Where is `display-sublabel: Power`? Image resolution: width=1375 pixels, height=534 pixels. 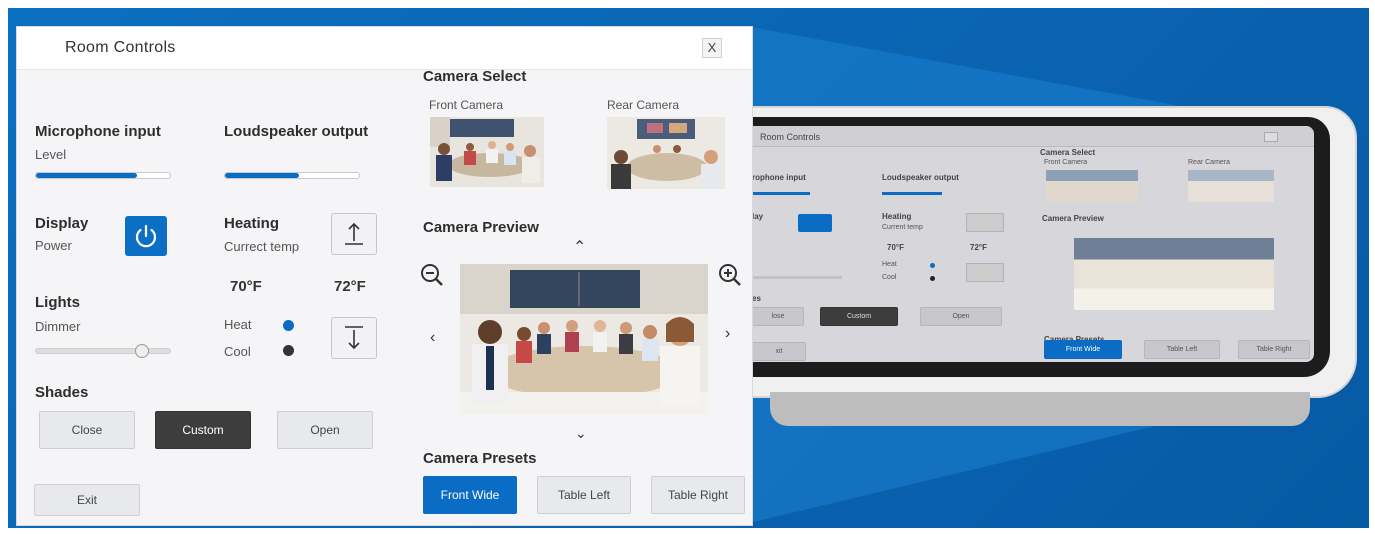
display-sublabel: Power is located at coordinates (53, 245).